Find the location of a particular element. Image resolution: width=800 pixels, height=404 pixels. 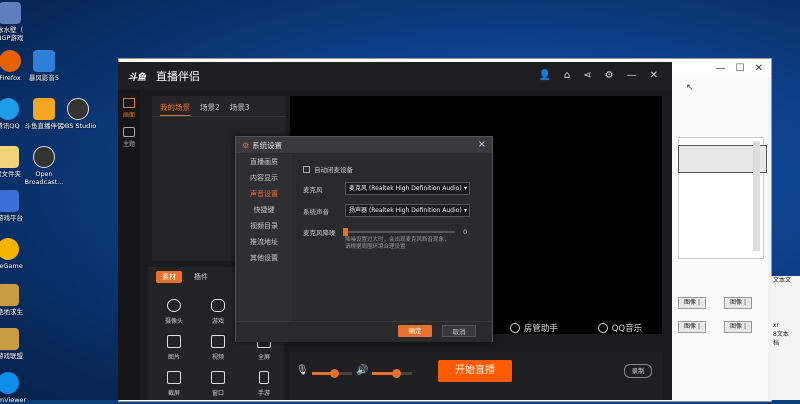

mobile-icon is located at coordinates (264, 377).